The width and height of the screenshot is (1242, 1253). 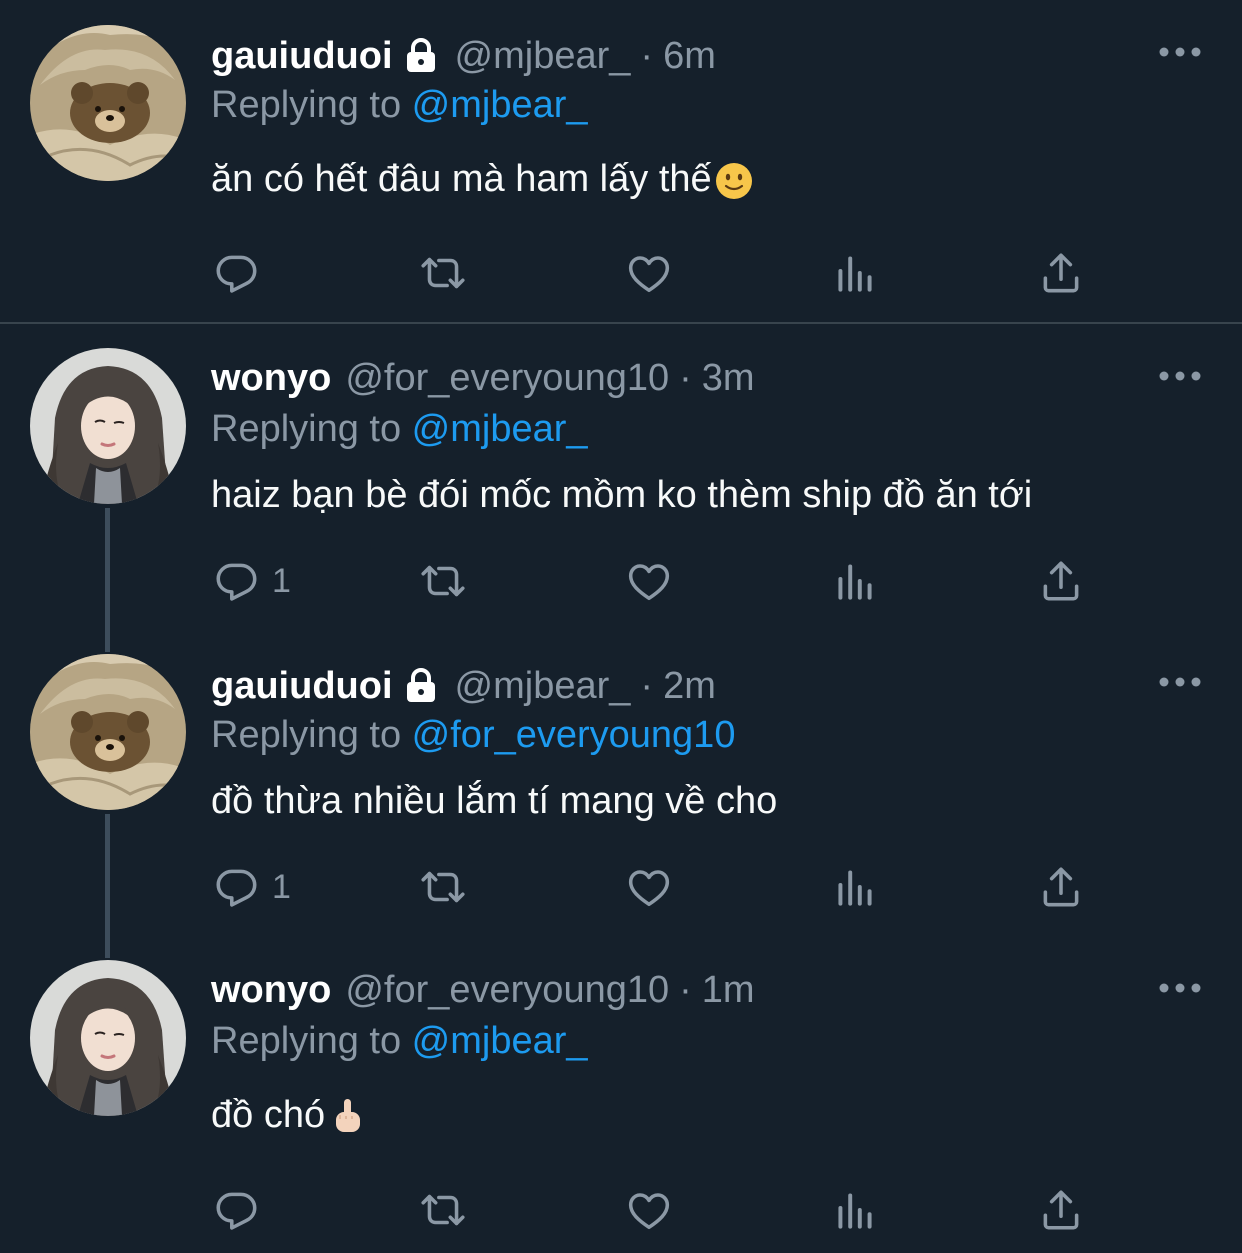 I want to click on tweet-text-row: ăn có hết đâu mà ham lấy thế, so click(x=482, y=179).